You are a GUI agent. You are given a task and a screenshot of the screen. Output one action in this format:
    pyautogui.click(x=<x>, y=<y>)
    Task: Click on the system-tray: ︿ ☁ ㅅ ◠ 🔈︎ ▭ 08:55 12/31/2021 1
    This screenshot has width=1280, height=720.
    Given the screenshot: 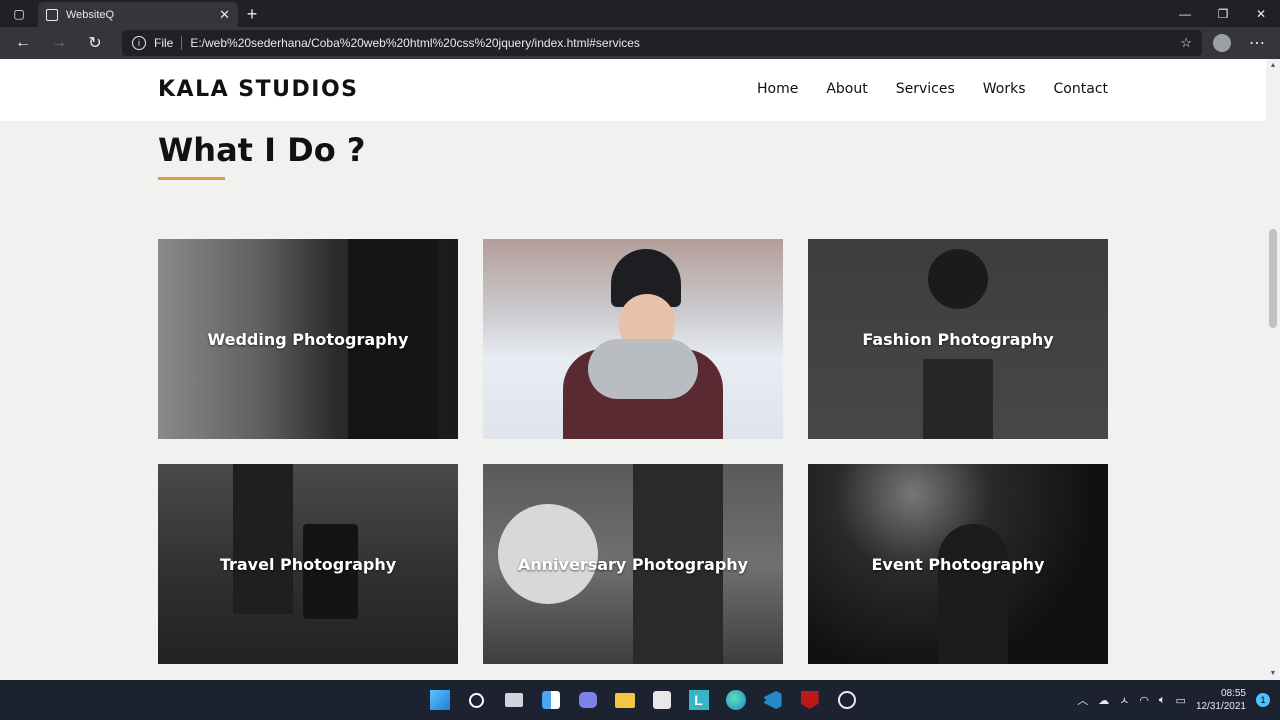 What is the action you would take?
    pyautogui.click(x=1173, y=700)
    